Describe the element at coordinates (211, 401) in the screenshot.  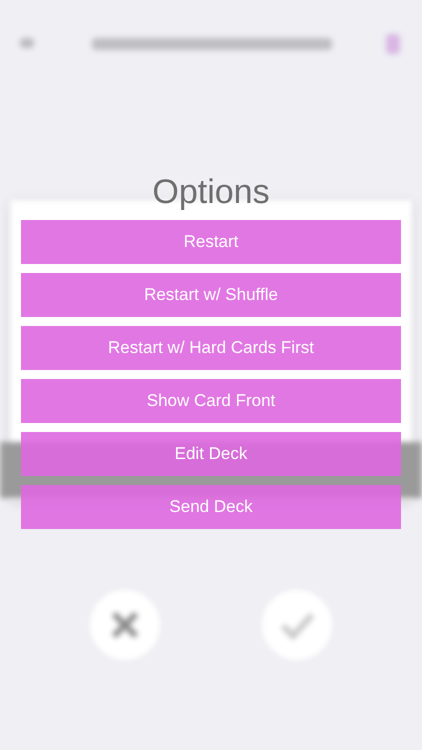
I see `option-button: Show Card Front` at that location.